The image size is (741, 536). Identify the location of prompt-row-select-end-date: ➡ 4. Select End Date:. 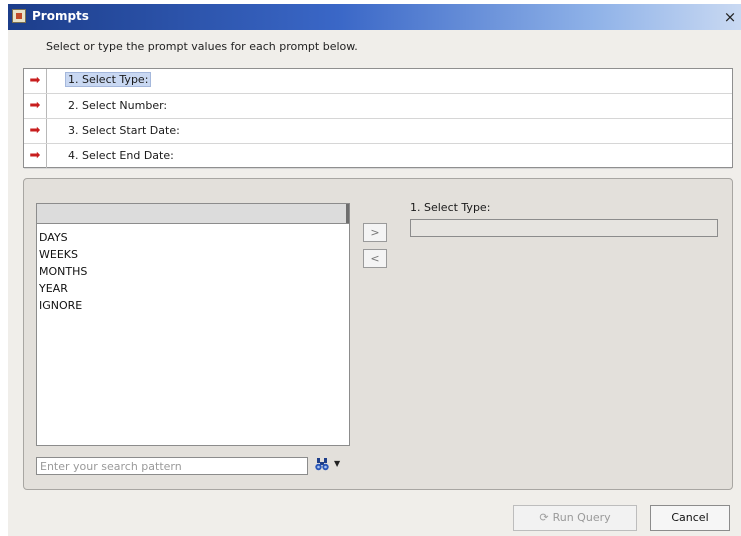
(378, 156).